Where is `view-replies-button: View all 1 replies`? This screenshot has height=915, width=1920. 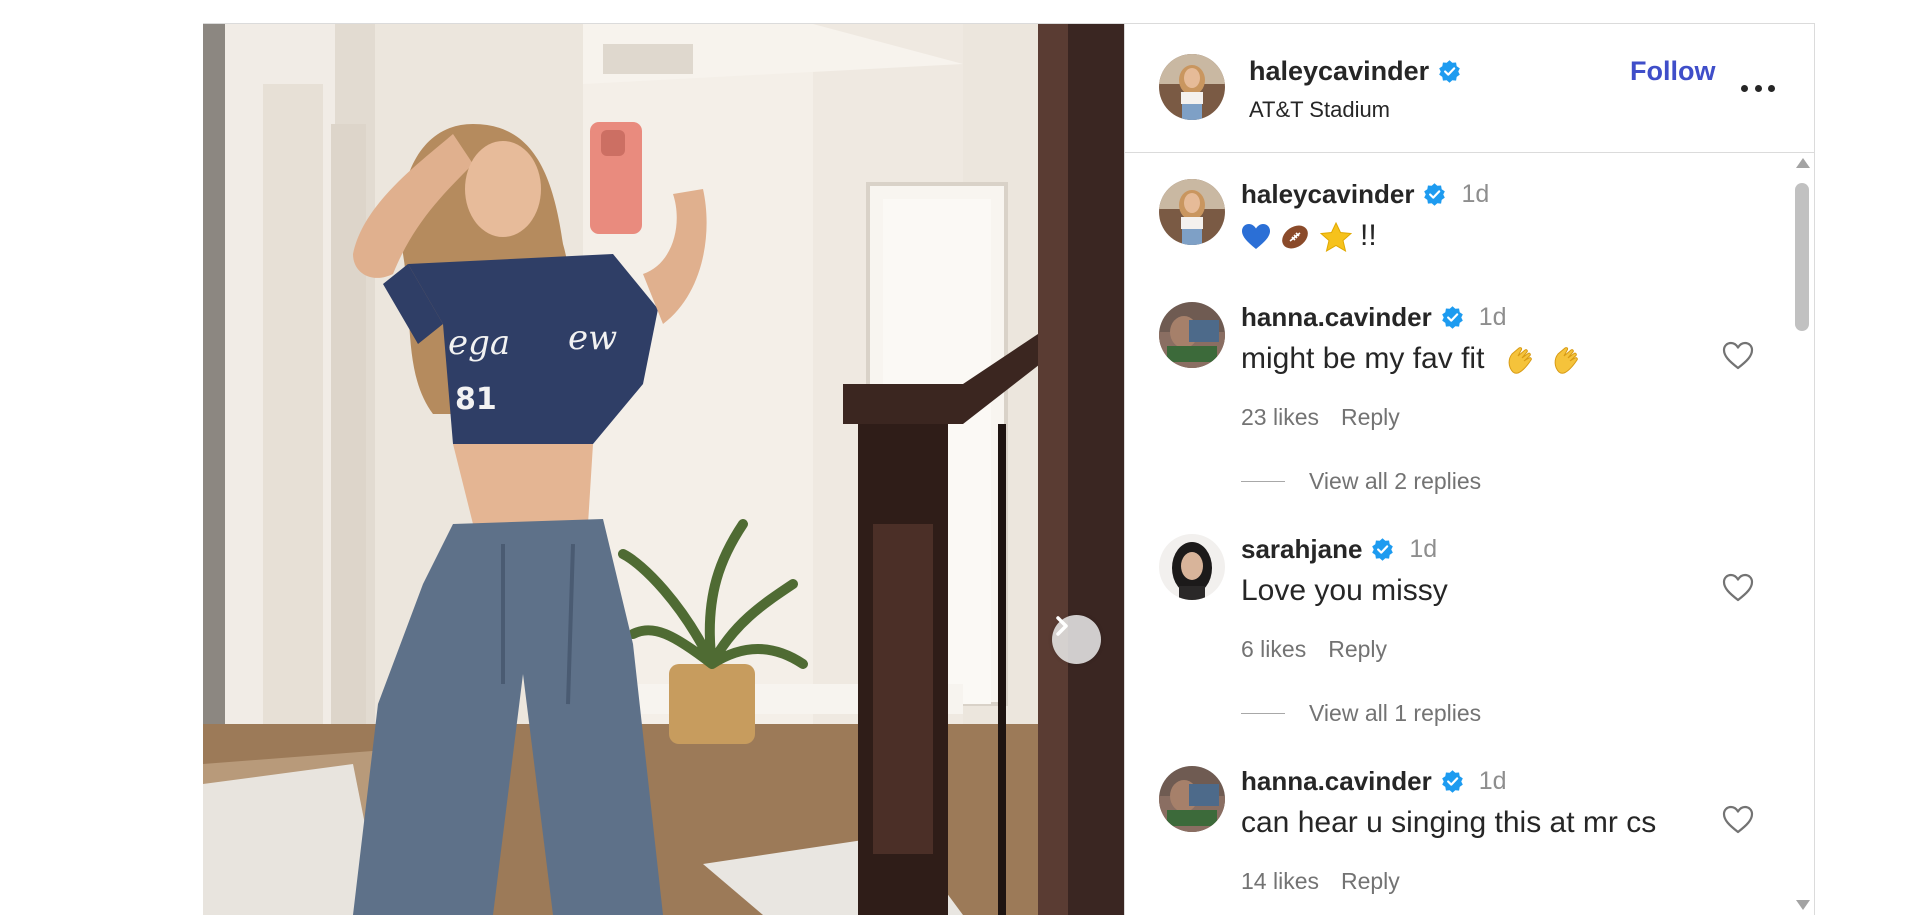 view-replies-button: View all 1 replies is located at coordinates (1361, 713).